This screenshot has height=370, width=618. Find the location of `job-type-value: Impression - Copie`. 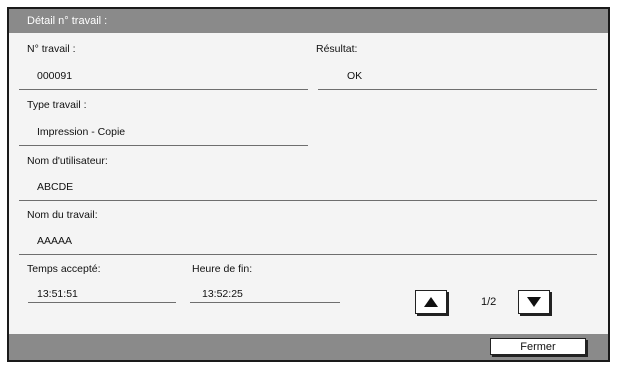

job-type-value: Impression - Copie is located at coordinates (81, 132).